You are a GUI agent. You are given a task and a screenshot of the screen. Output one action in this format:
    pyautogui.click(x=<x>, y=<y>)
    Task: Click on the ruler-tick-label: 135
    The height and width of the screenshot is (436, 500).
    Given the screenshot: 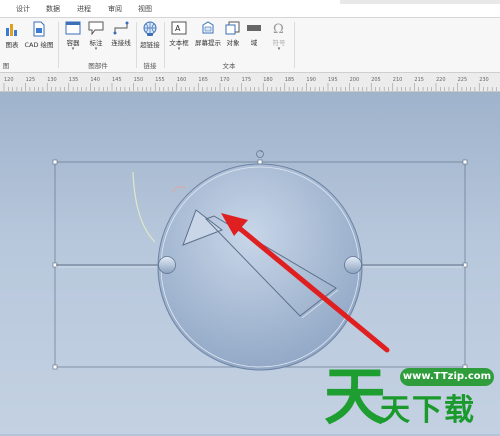 What is the action you would take?
    pyautogui.click(x=74, y=80)
    